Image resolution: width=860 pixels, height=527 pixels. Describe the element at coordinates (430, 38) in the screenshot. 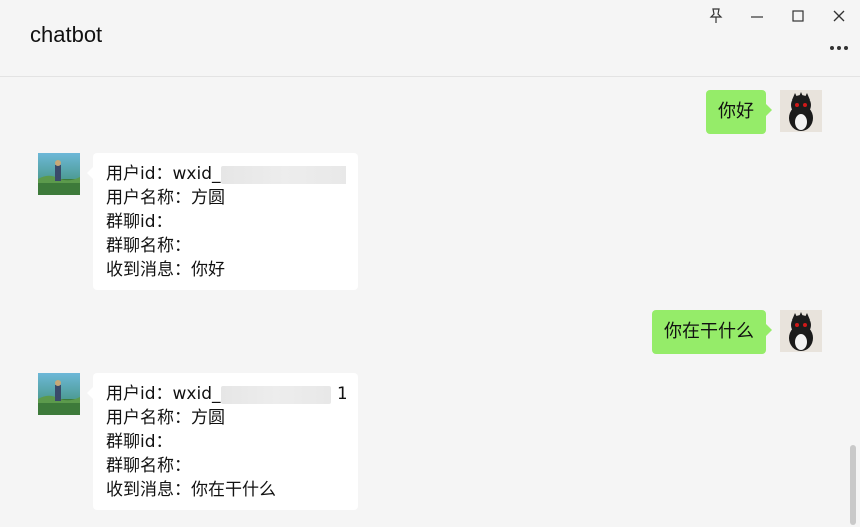

I see `title-bar: chatbot` at that location.